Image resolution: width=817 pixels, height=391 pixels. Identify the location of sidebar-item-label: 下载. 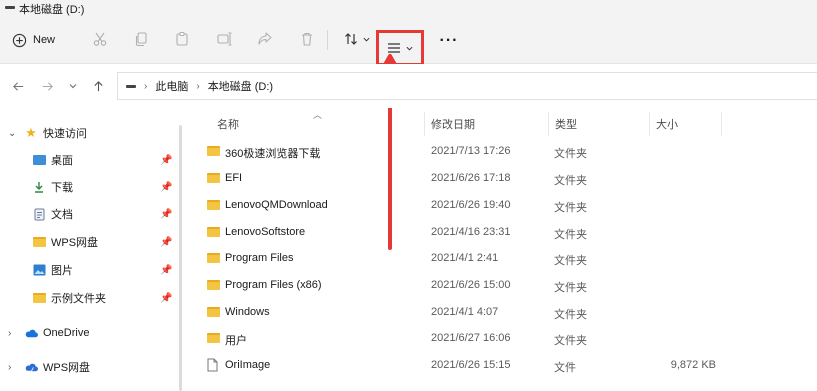
(62, 188).